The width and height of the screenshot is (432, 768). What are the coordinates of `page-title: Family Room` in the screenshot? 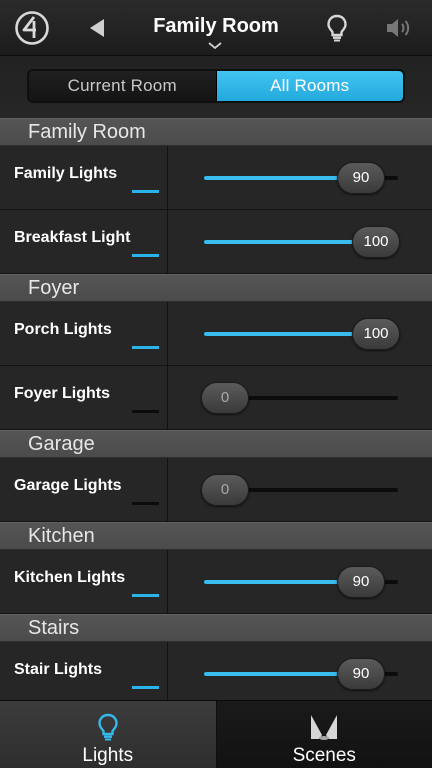 It's located at (216, 26).